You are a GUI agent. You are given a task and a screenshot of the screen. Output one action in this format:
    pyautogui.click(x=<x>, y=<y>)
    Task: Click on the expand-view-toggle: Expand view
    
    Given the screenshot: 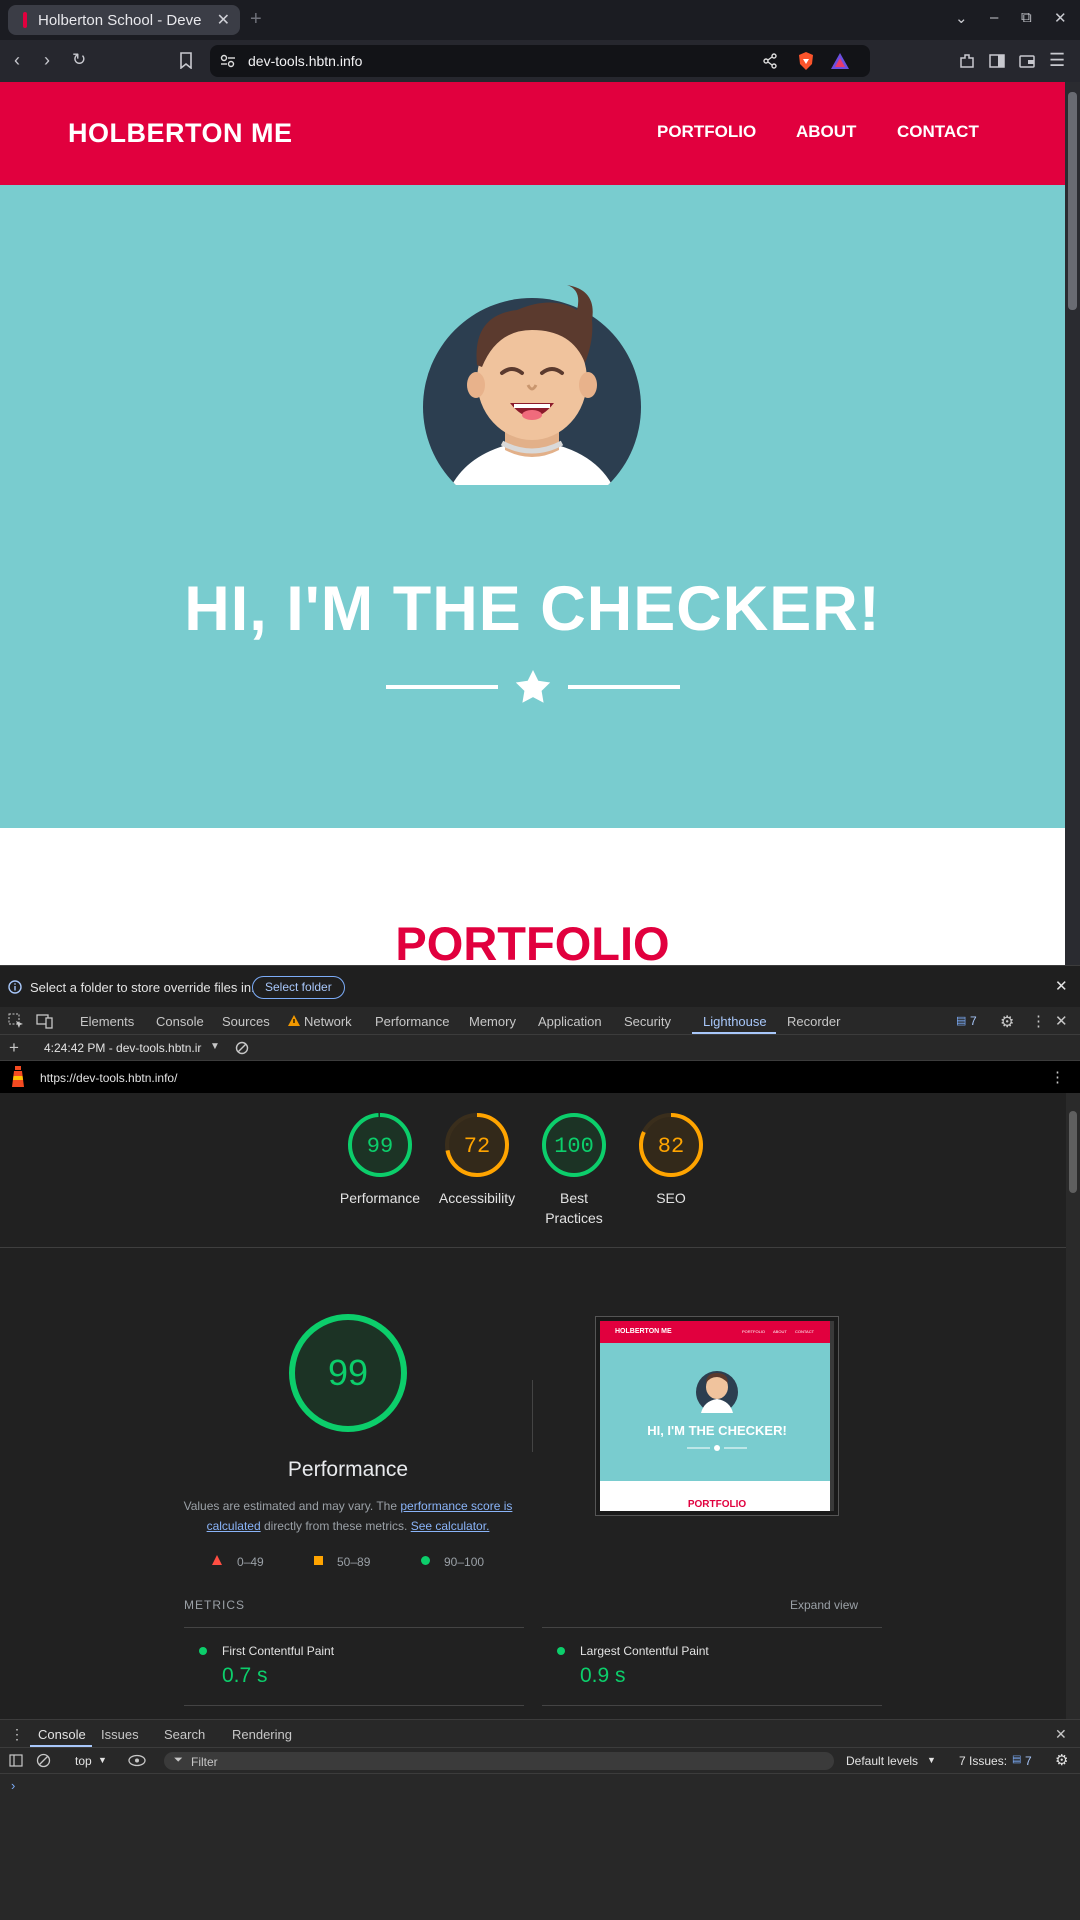 What is the action you would take?
    pyautogui.click(x=824, y=1605)
    